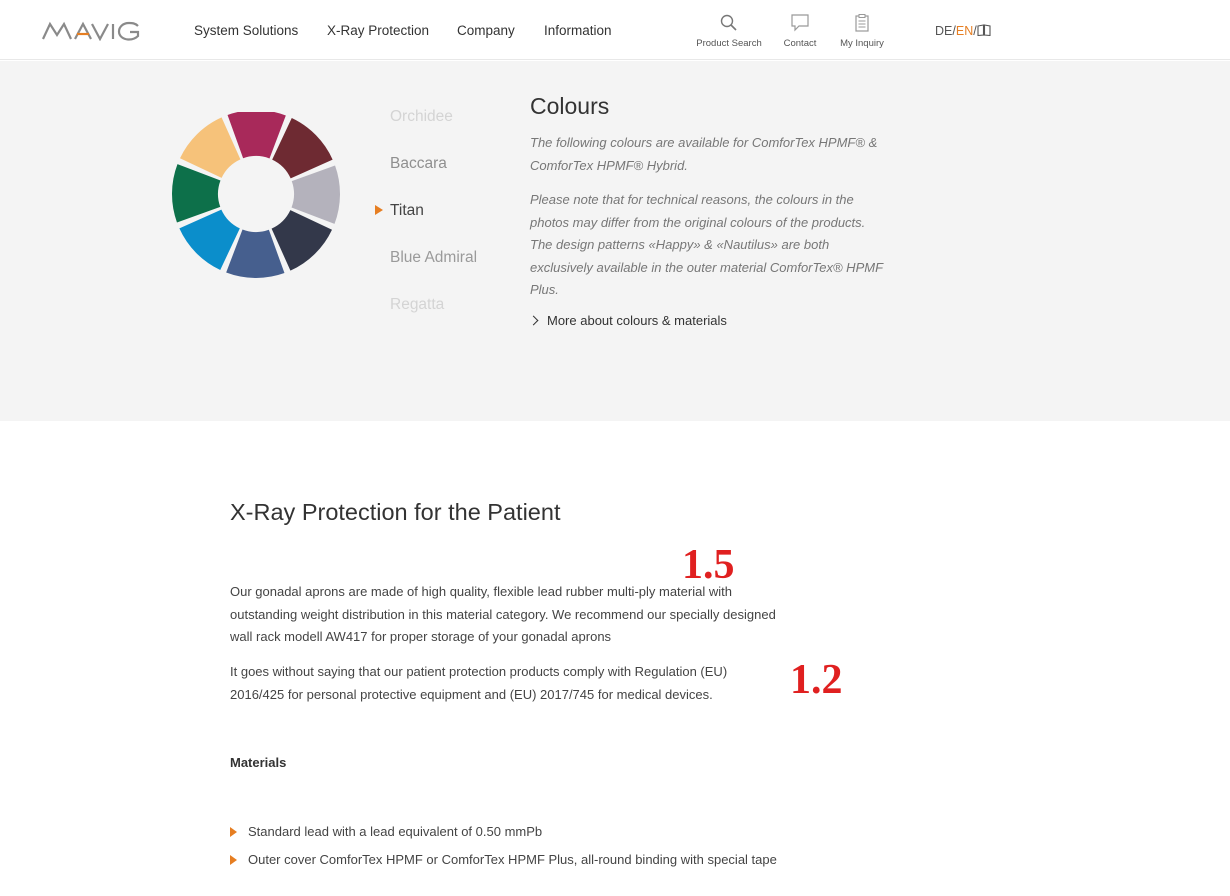 This screenshot has width=1230, height=896. I want to click on nav-system-solutions: System Solutions, so click(246, 30).